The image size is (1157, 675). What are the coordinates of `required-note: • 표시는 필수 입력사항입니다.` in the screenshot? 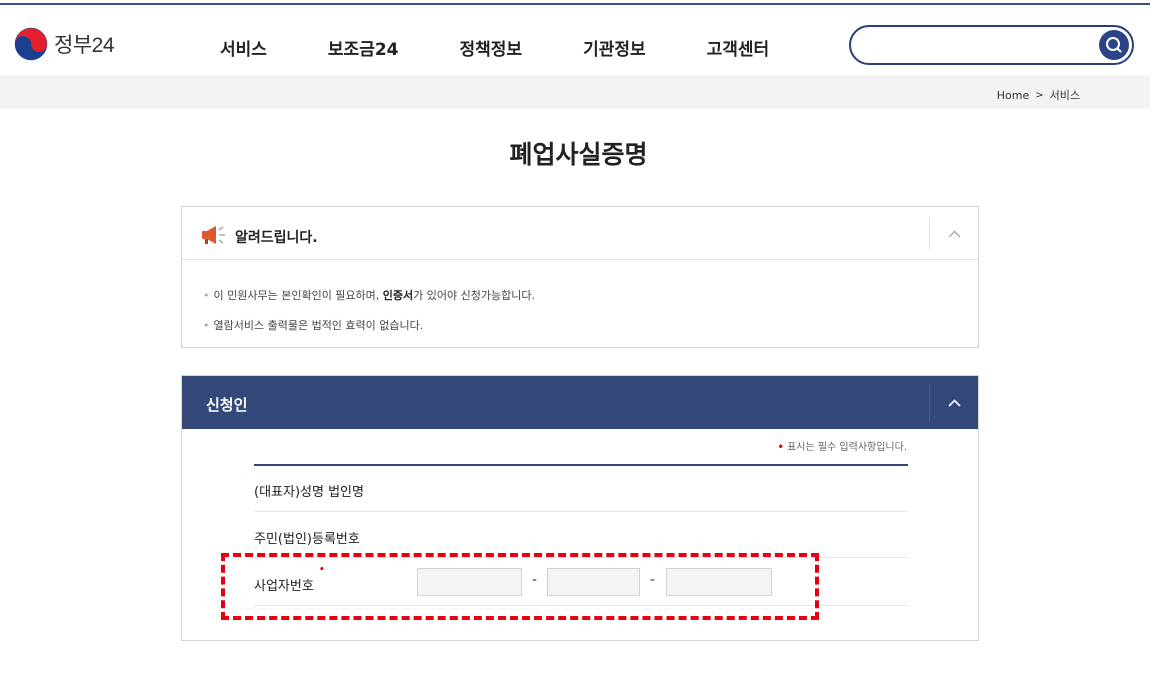 It's located at (842, 445).